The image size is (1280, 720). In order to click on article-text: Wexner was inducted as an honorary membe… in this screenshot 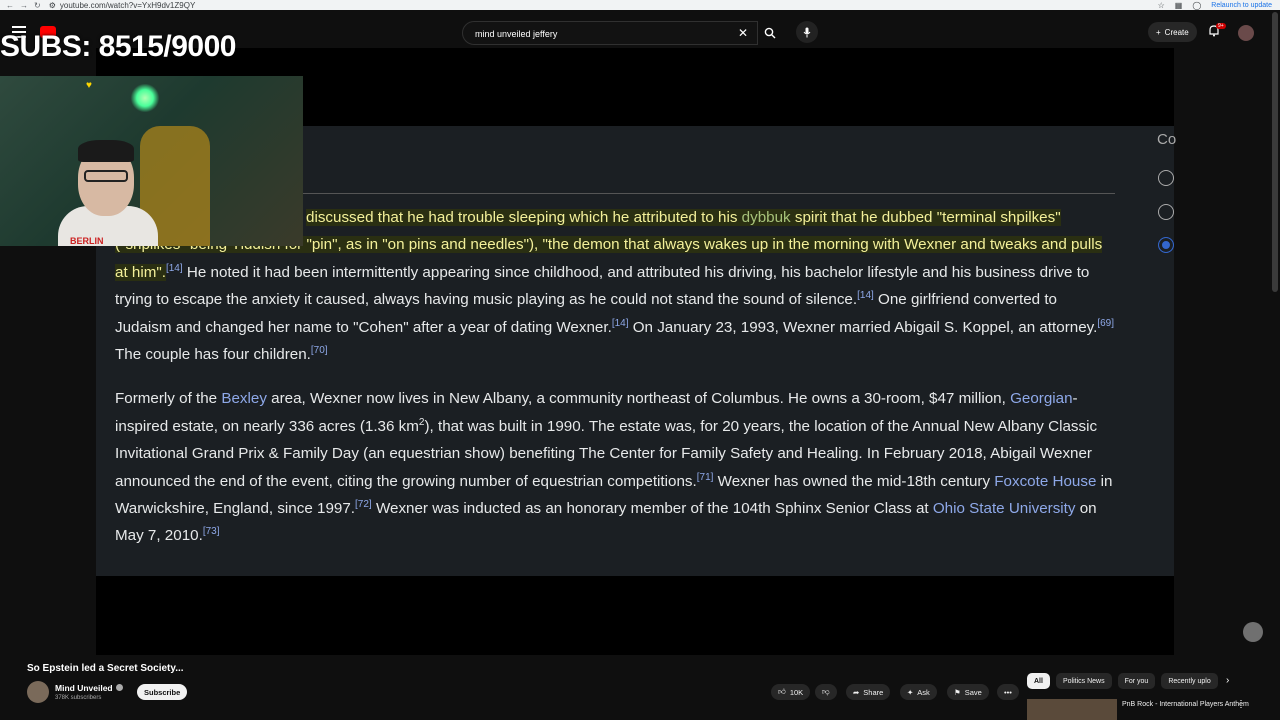, I will do `click(652, 509)`.